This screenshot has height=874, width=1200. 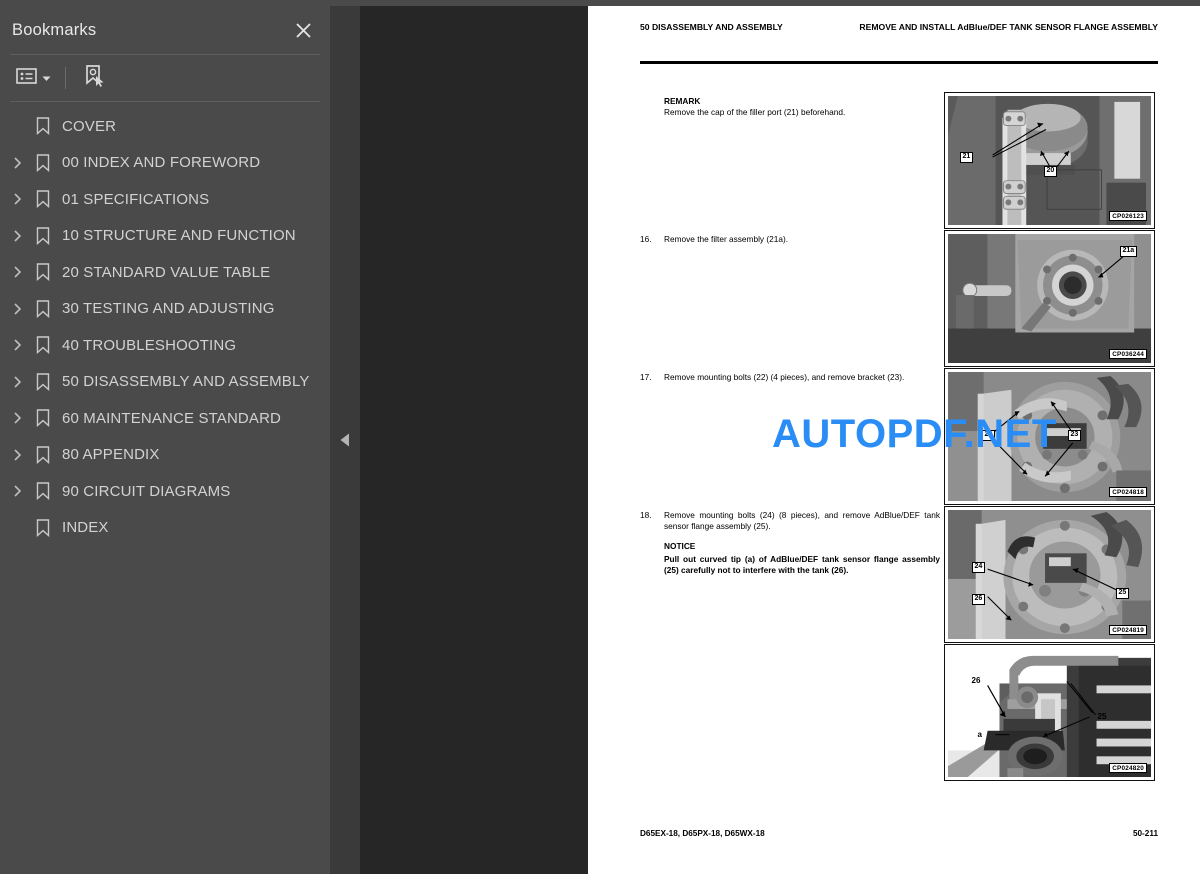 What do you see at coordinates (1128, 354) in the screenshot?
I see `figure-id: CP036244` at bounding box center [1128, 354].